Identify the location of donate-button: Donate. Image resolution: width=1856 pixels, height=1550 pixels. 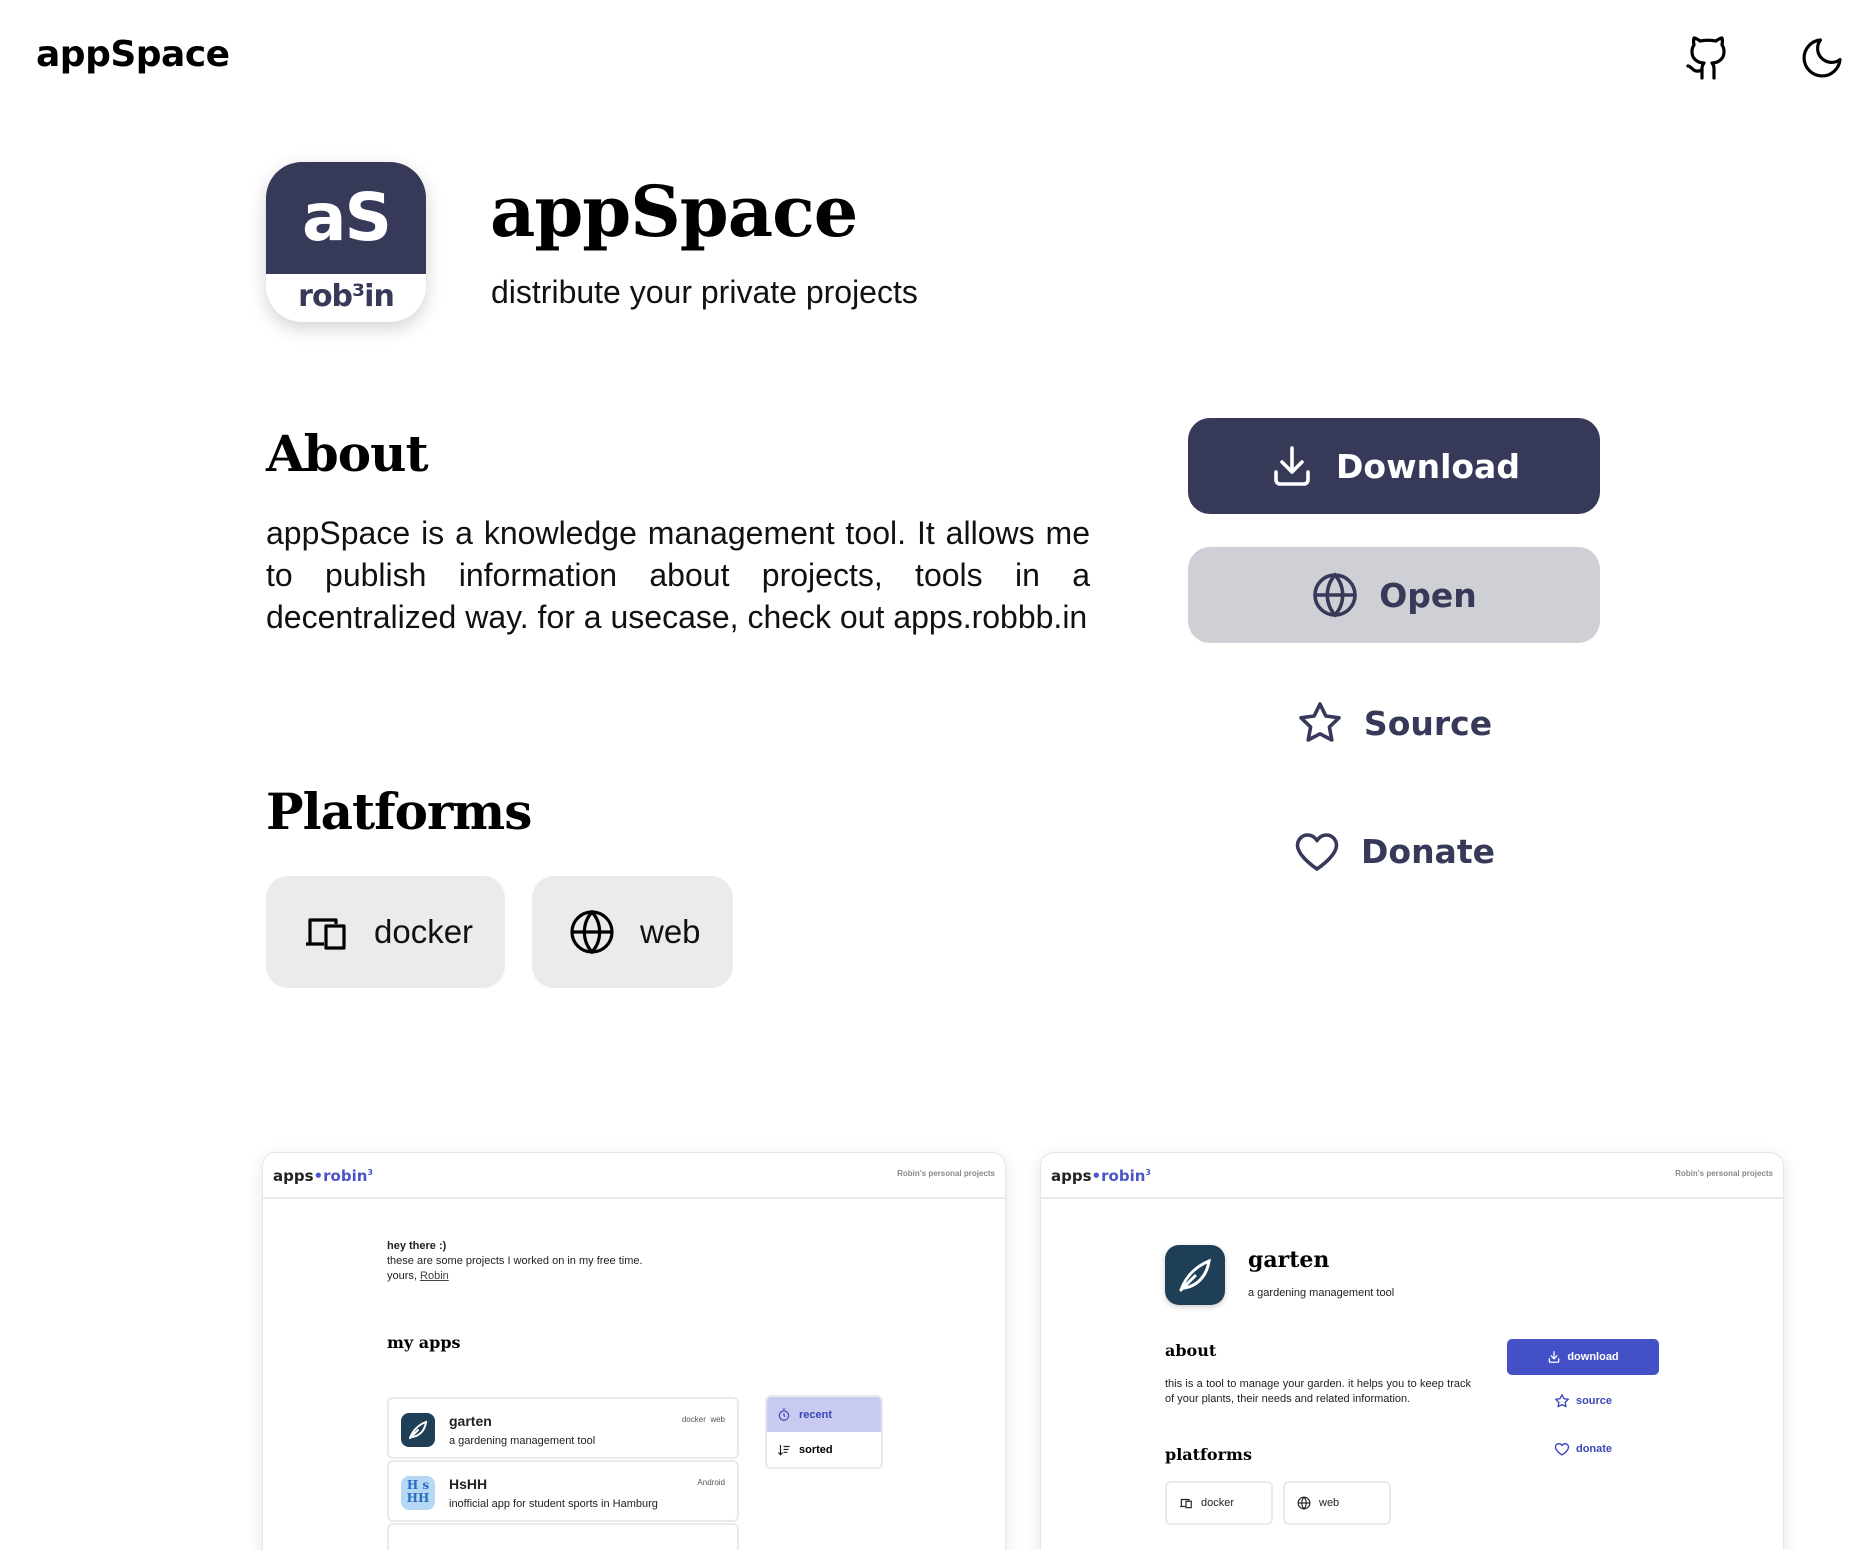
(1394, 851).